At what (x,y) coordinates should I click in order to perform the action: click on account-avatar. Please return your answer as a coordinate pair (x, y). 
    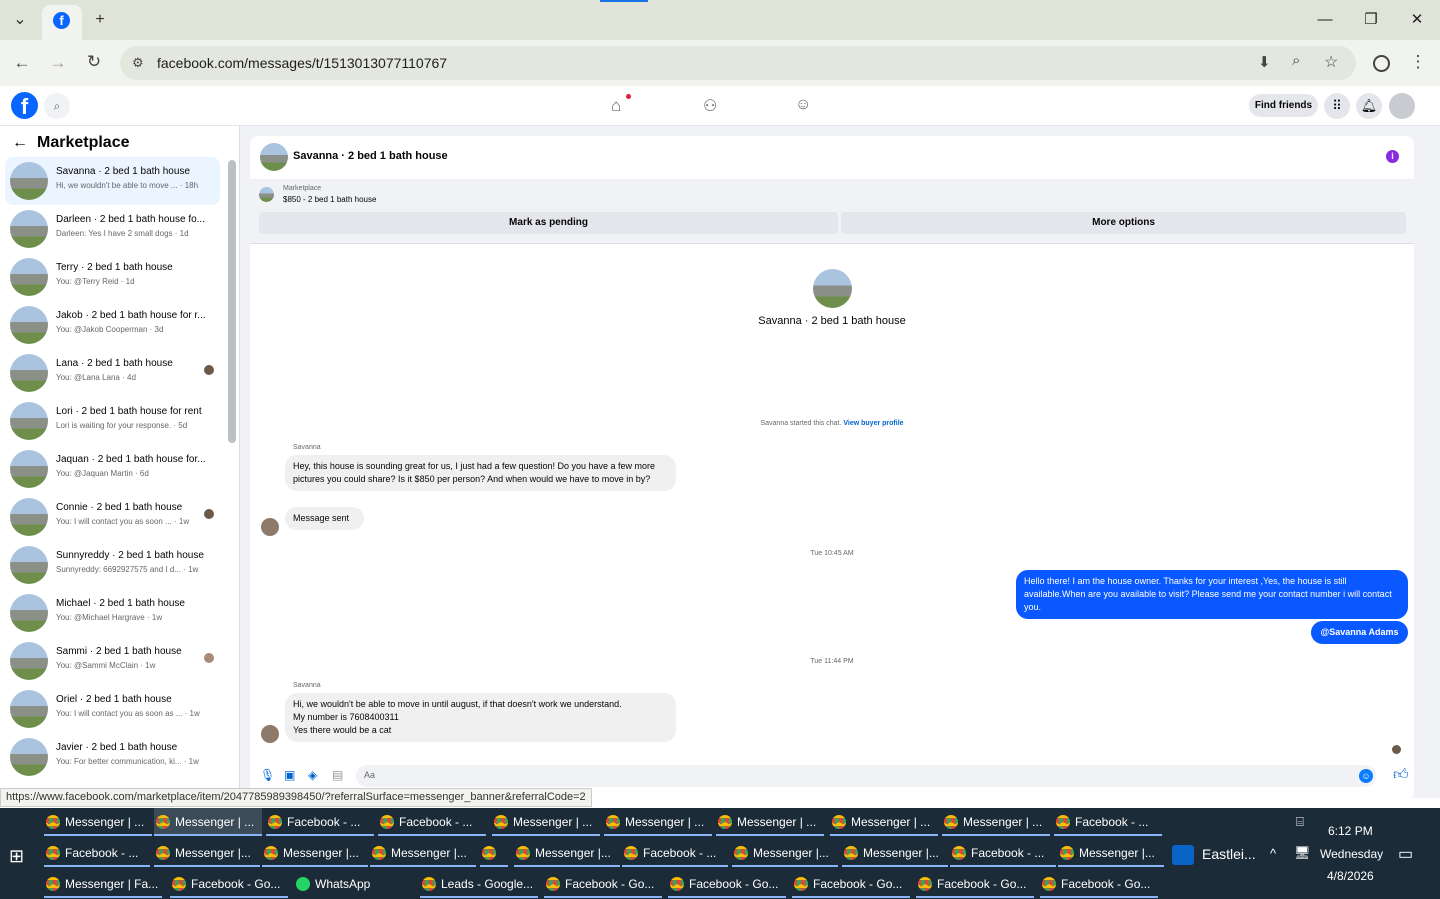
    Looking at the image, I should click on (1402, 106).